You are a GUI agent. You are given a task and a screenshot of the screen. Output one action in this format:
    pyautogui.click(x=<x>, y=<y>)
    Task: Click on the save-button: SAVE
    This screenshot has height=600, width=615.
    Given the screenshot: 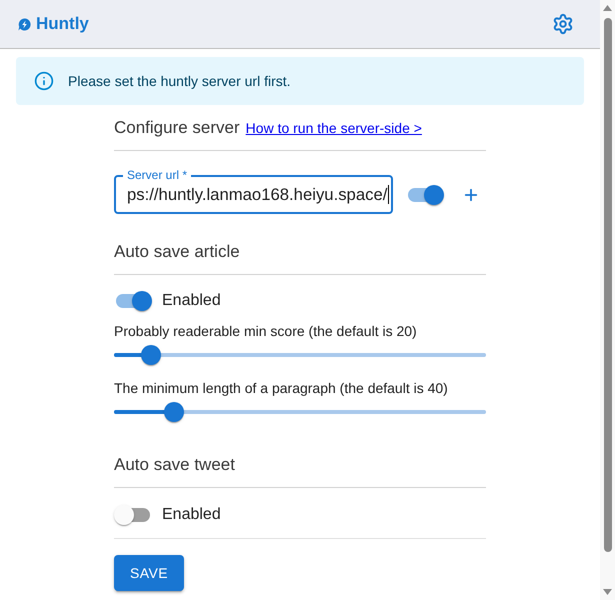 What is the action you would take?
    pyautogui.click(x=149, y=573)
    